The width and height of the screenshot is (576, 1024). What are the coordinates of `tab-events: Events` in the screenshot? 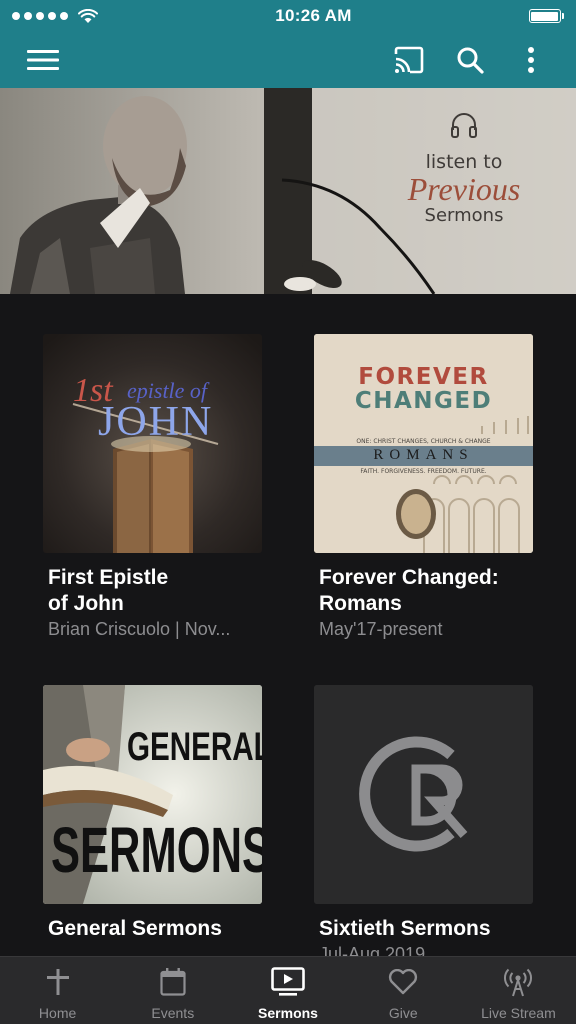 It's located at (172, 990).